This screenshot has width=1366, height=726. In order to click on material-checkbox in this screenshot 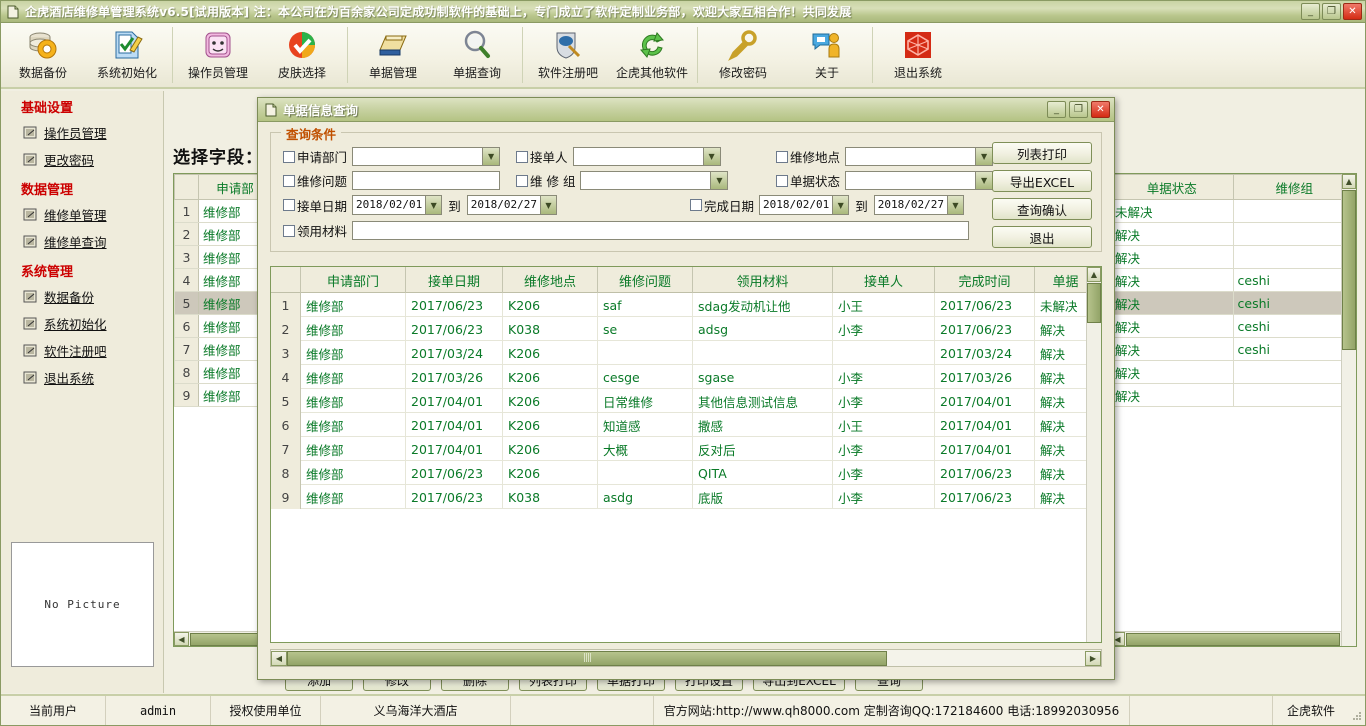, I will do `click(289, 230)`.